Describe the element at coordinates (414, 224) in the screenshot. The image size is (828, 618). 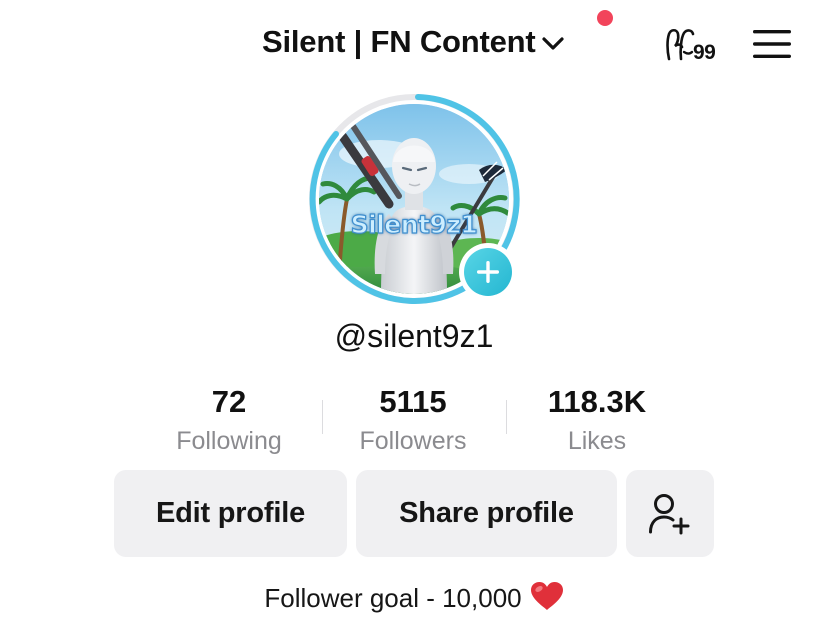
I see `avatar-overlay-text: Silent9z1` at that location.